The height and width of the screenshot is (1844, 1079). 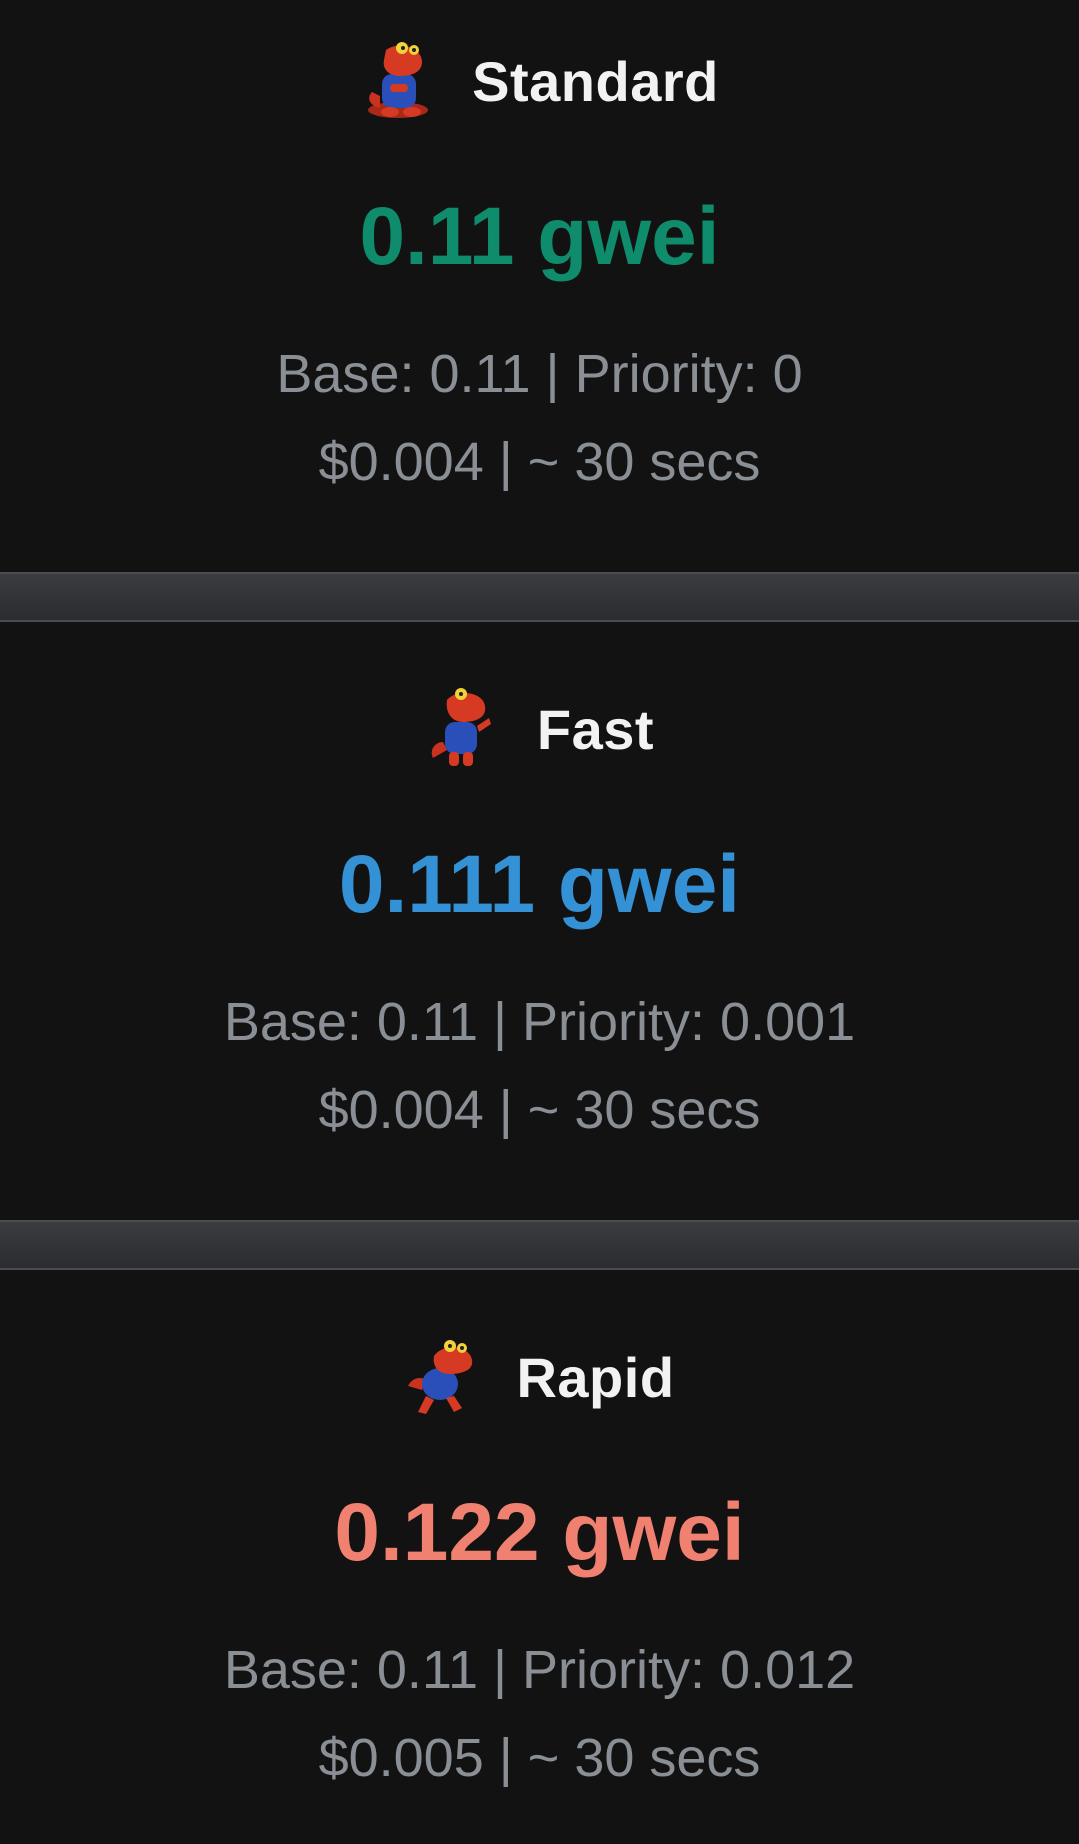 What do you see at coordinates (539, 884) in the screenshot?
I see `gas-price-value: 0.111 gwei` at bounding box center [539, 884].